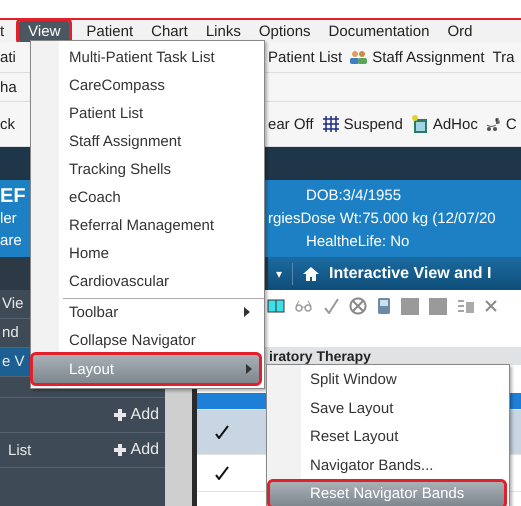 The image size is (521, 506). Describe the element at coordinates (466, 306) in the screenshot. I see `list-icon` at that location.